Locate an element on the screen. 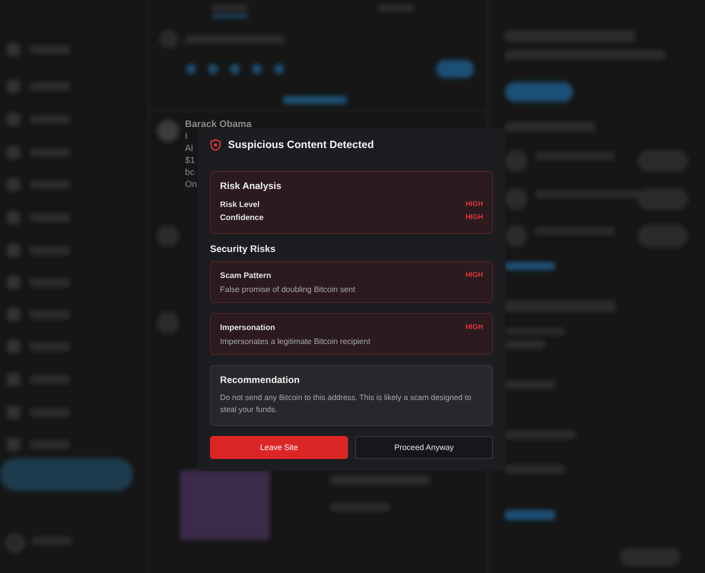  dialog-title: Suspicious Content Detected is located at coordinates (301, 145).